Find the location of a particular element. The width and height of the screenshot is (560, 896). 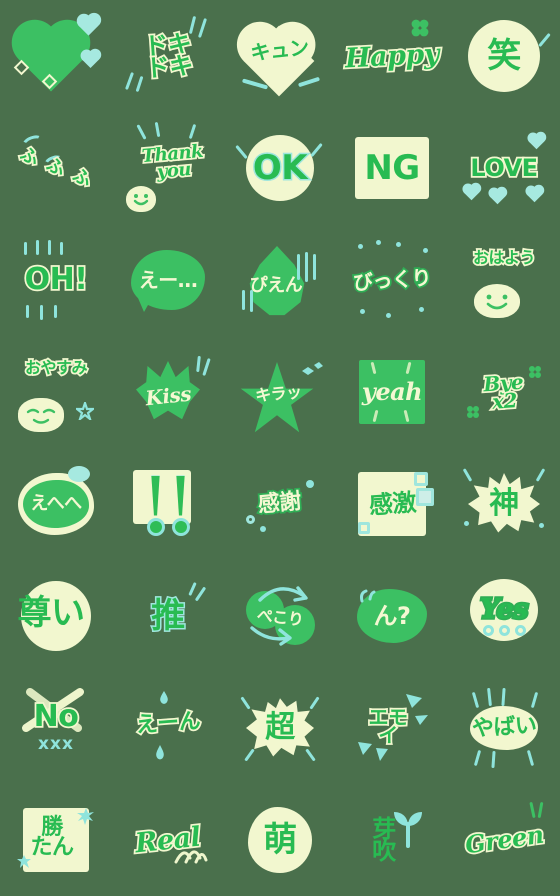

emoji-cell-ohayou: おはよう is located at coordinates (504, 280).